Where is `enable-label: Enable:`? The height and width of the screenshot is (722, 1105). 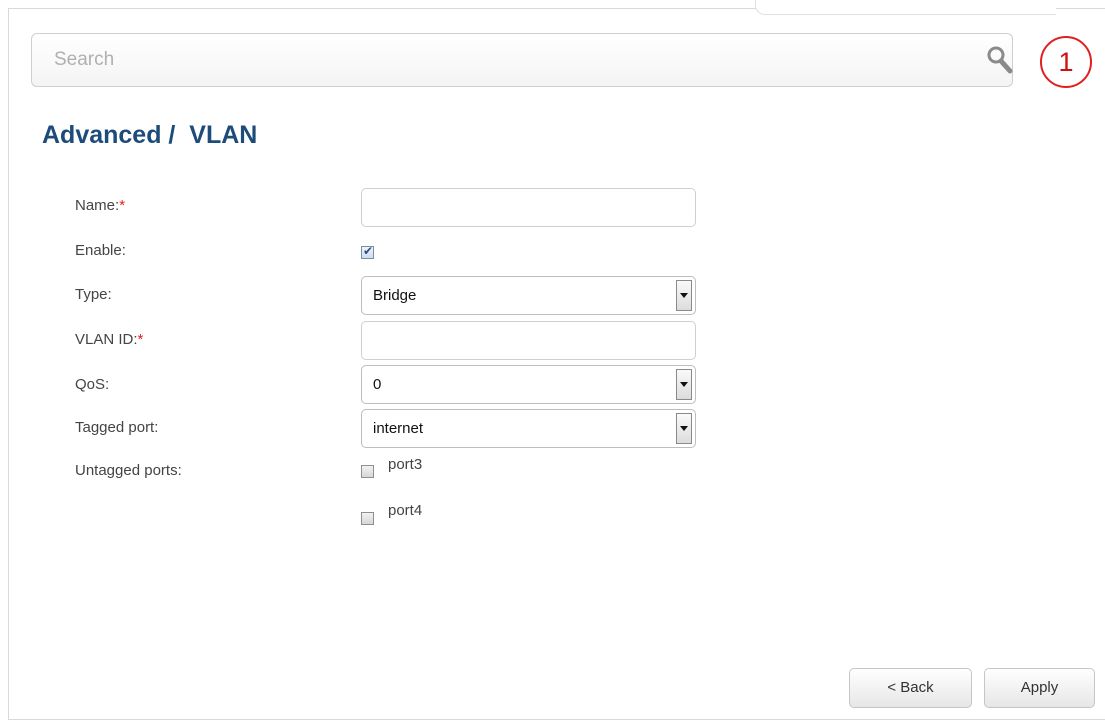
enable-label: Enable: is located at coordinates (100, 250).